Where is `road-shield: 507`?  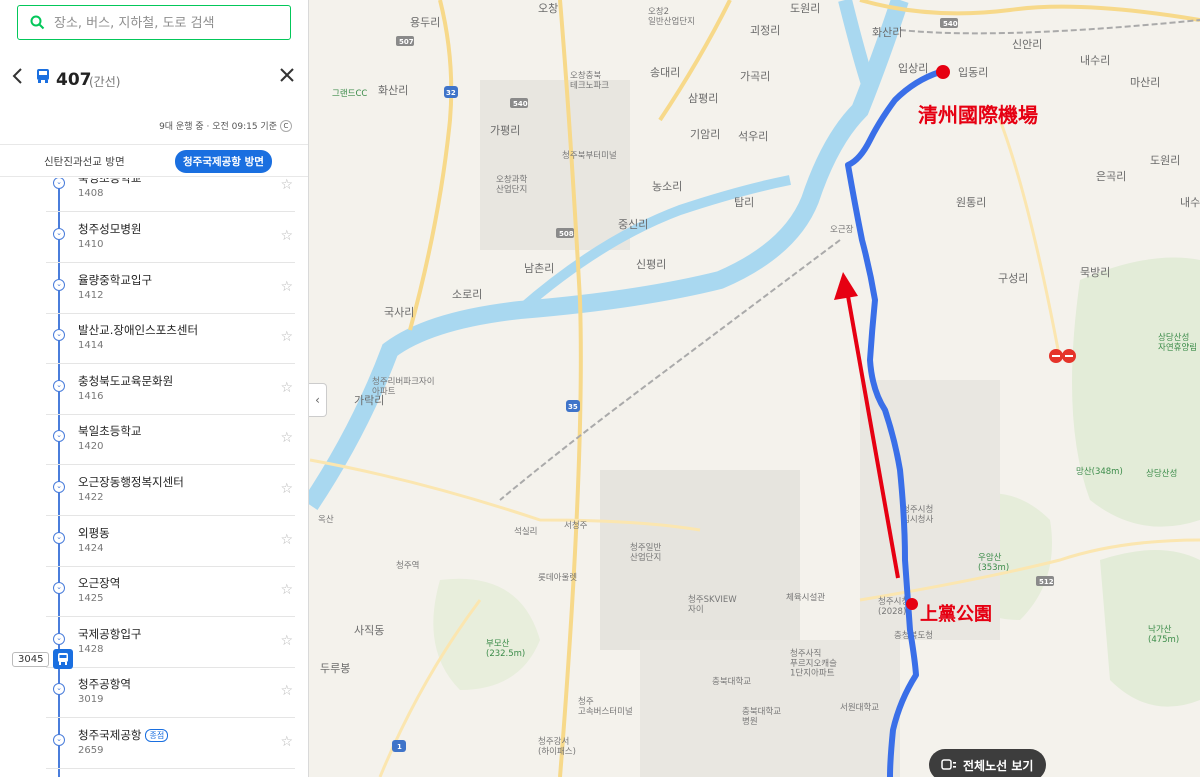 road-shield: 507 is located at coordinates (405, 41).